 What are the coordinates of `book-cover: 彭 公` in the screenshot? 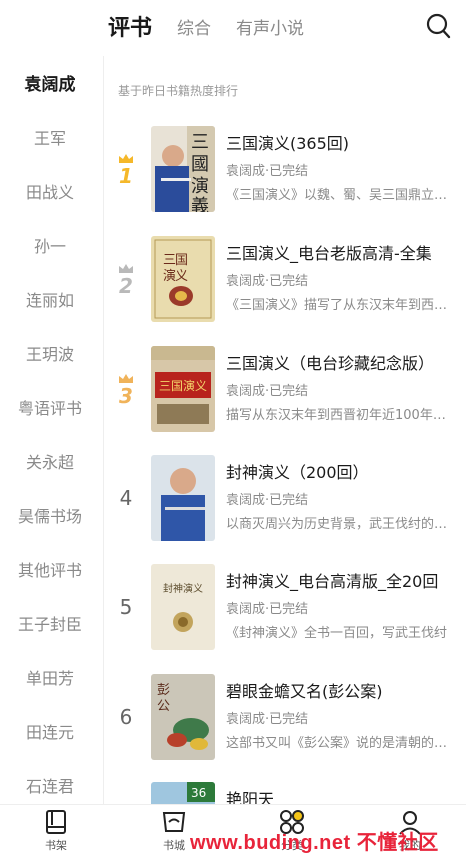 It's located at (183, 717).